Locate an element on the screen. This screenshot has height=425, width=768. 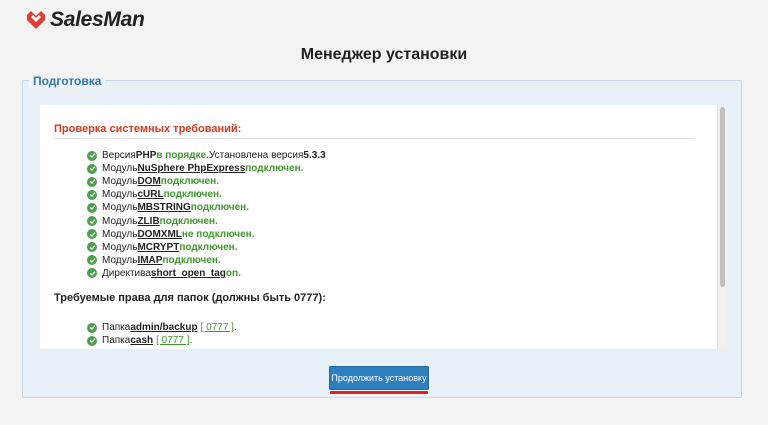
item-name-link: cash is located at coordinates (141, 340).